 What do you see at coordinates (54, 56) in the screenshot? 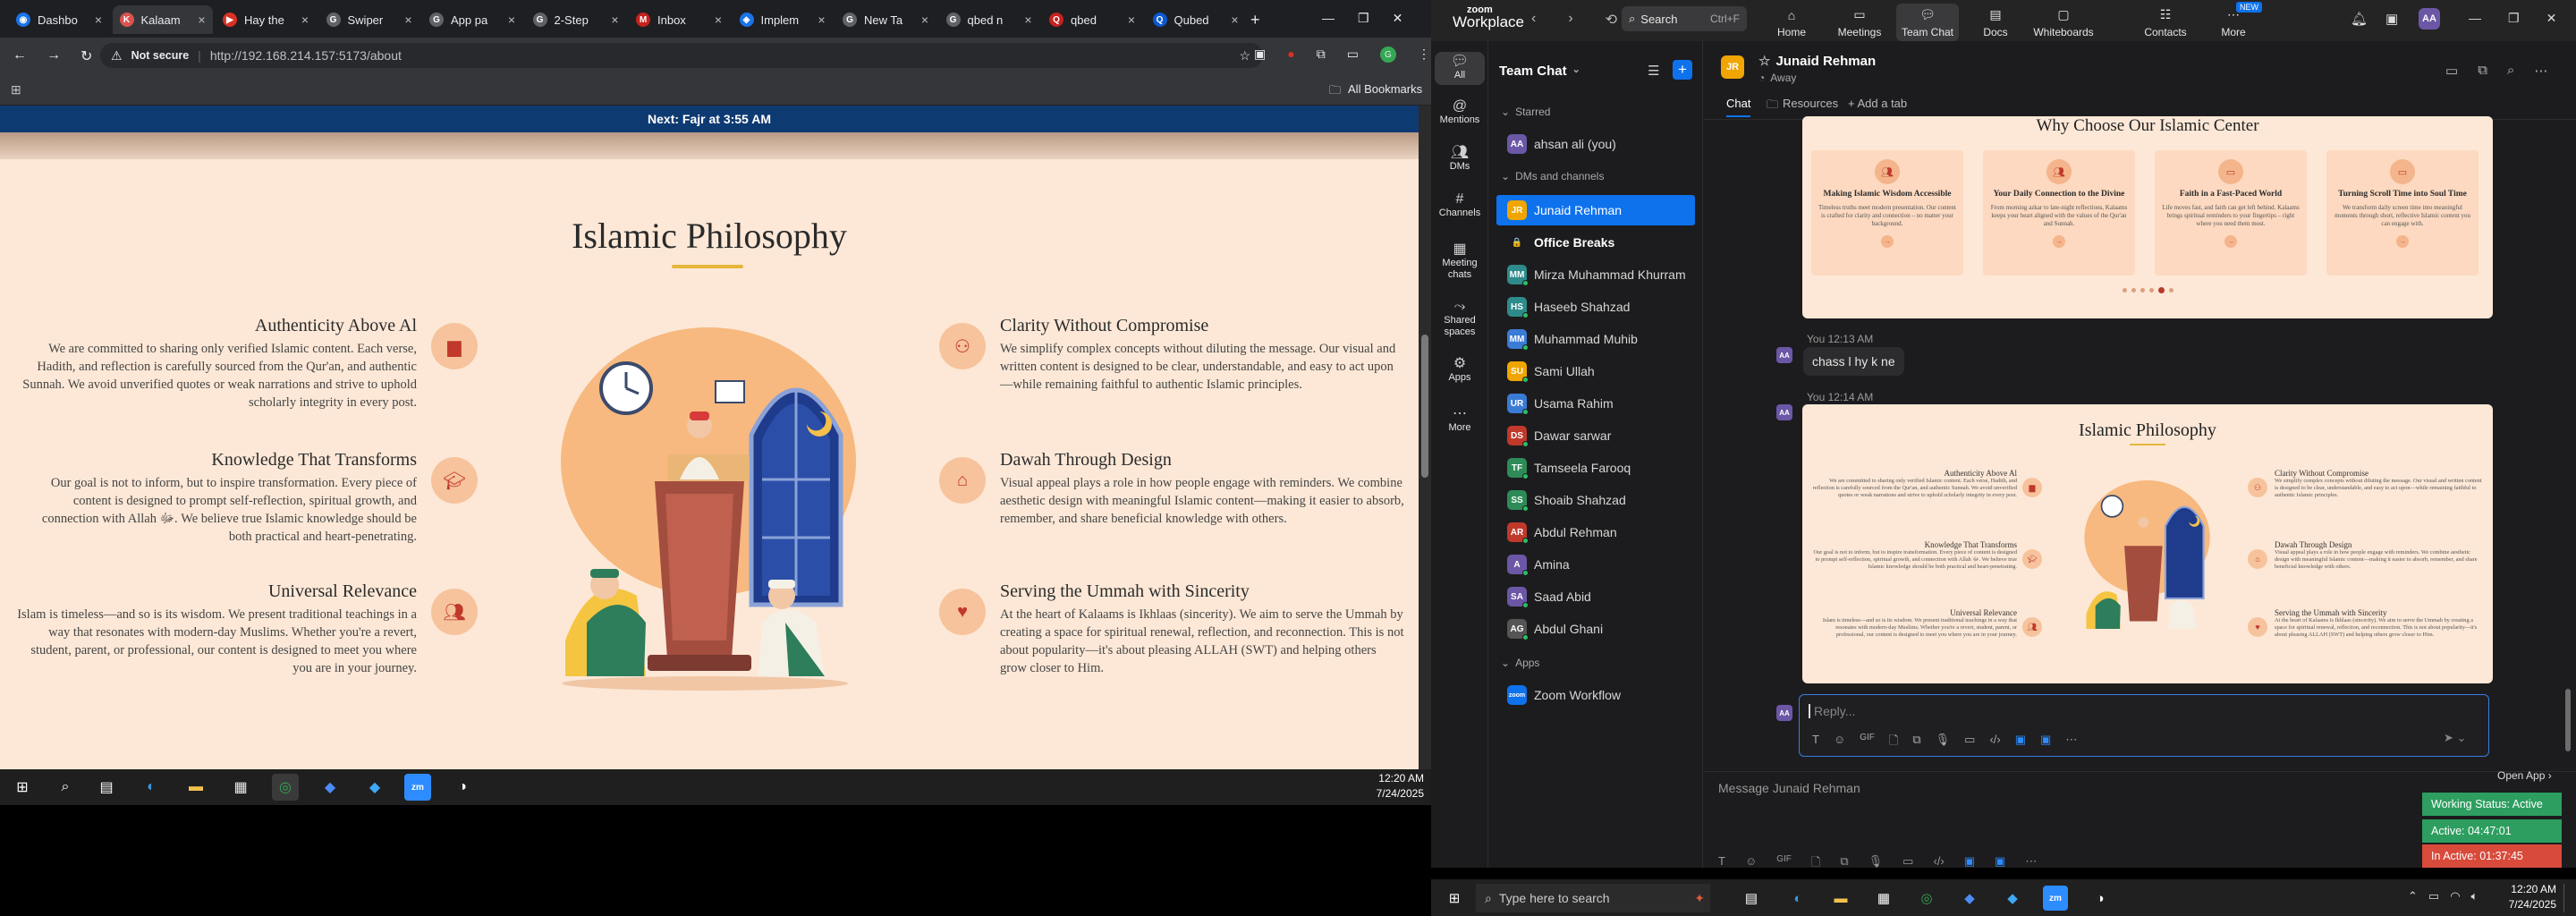
I see `forward-icon: →` at bounding box center [54, 56].